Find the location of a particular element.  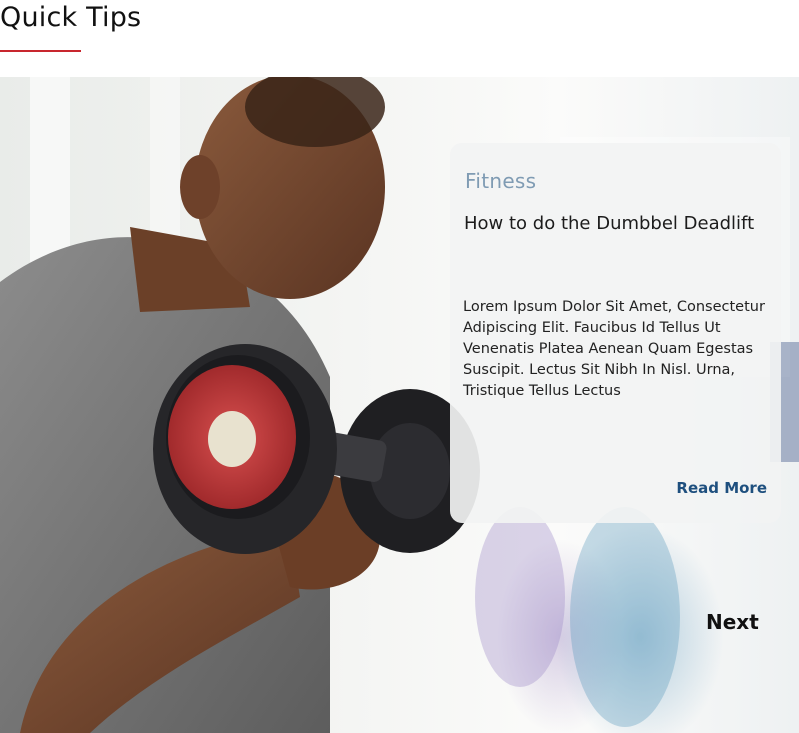

title-underline is located at coordinates (40, 51).